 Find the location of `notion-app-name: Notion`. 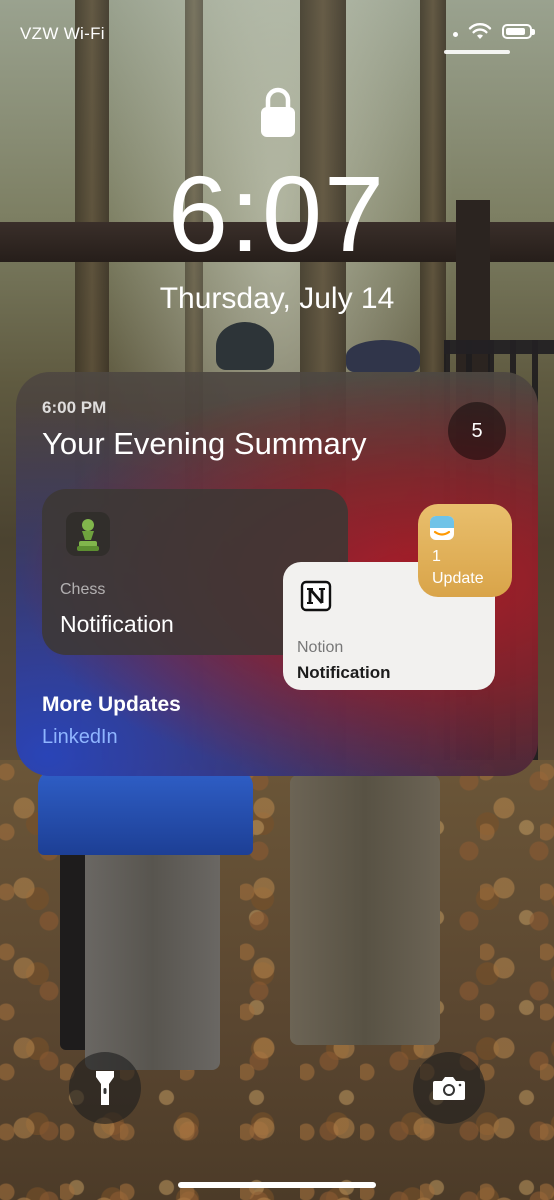

notion-app-name: Notion is located at coordinates (320, 647).